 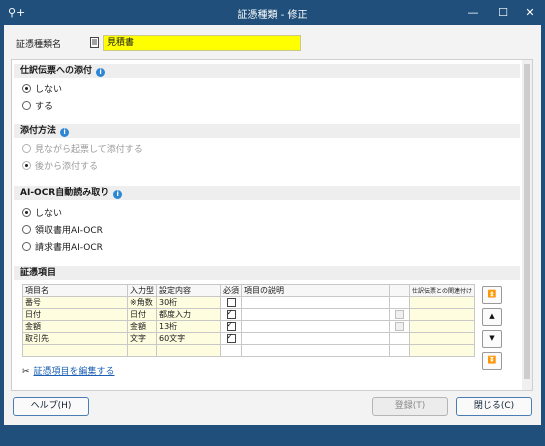 I want to click on close-window-button: ✕, so click(x=530, y=12).